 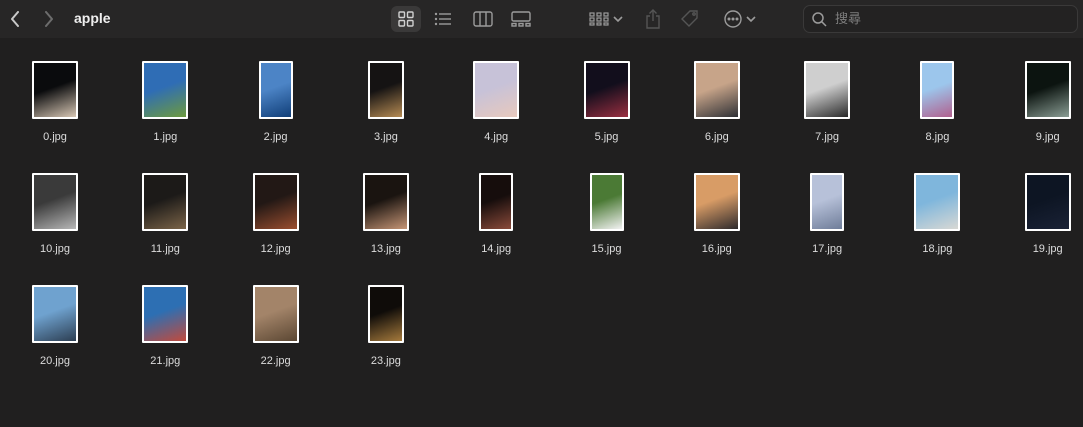 I want to click on file-item: 22.jpg, so click(x=276, y=318).